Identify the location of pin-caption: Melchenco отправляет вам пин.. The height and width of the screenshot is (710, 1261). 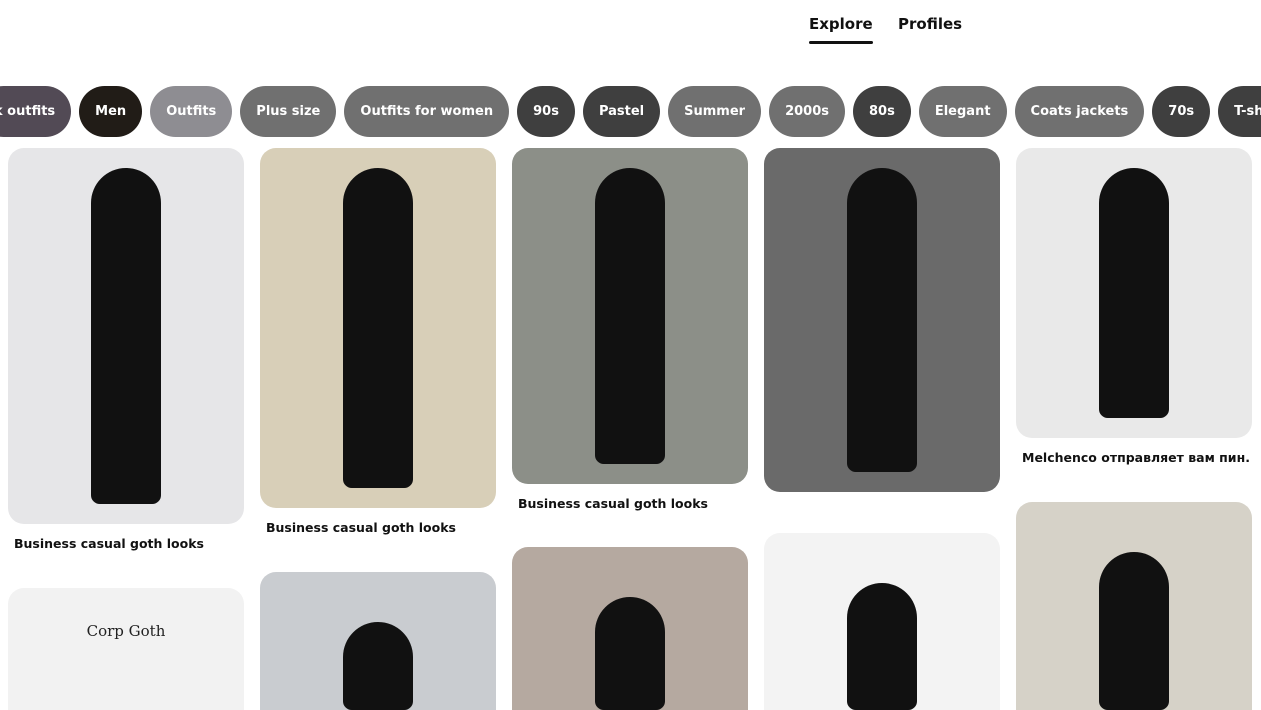
(1136, 457).